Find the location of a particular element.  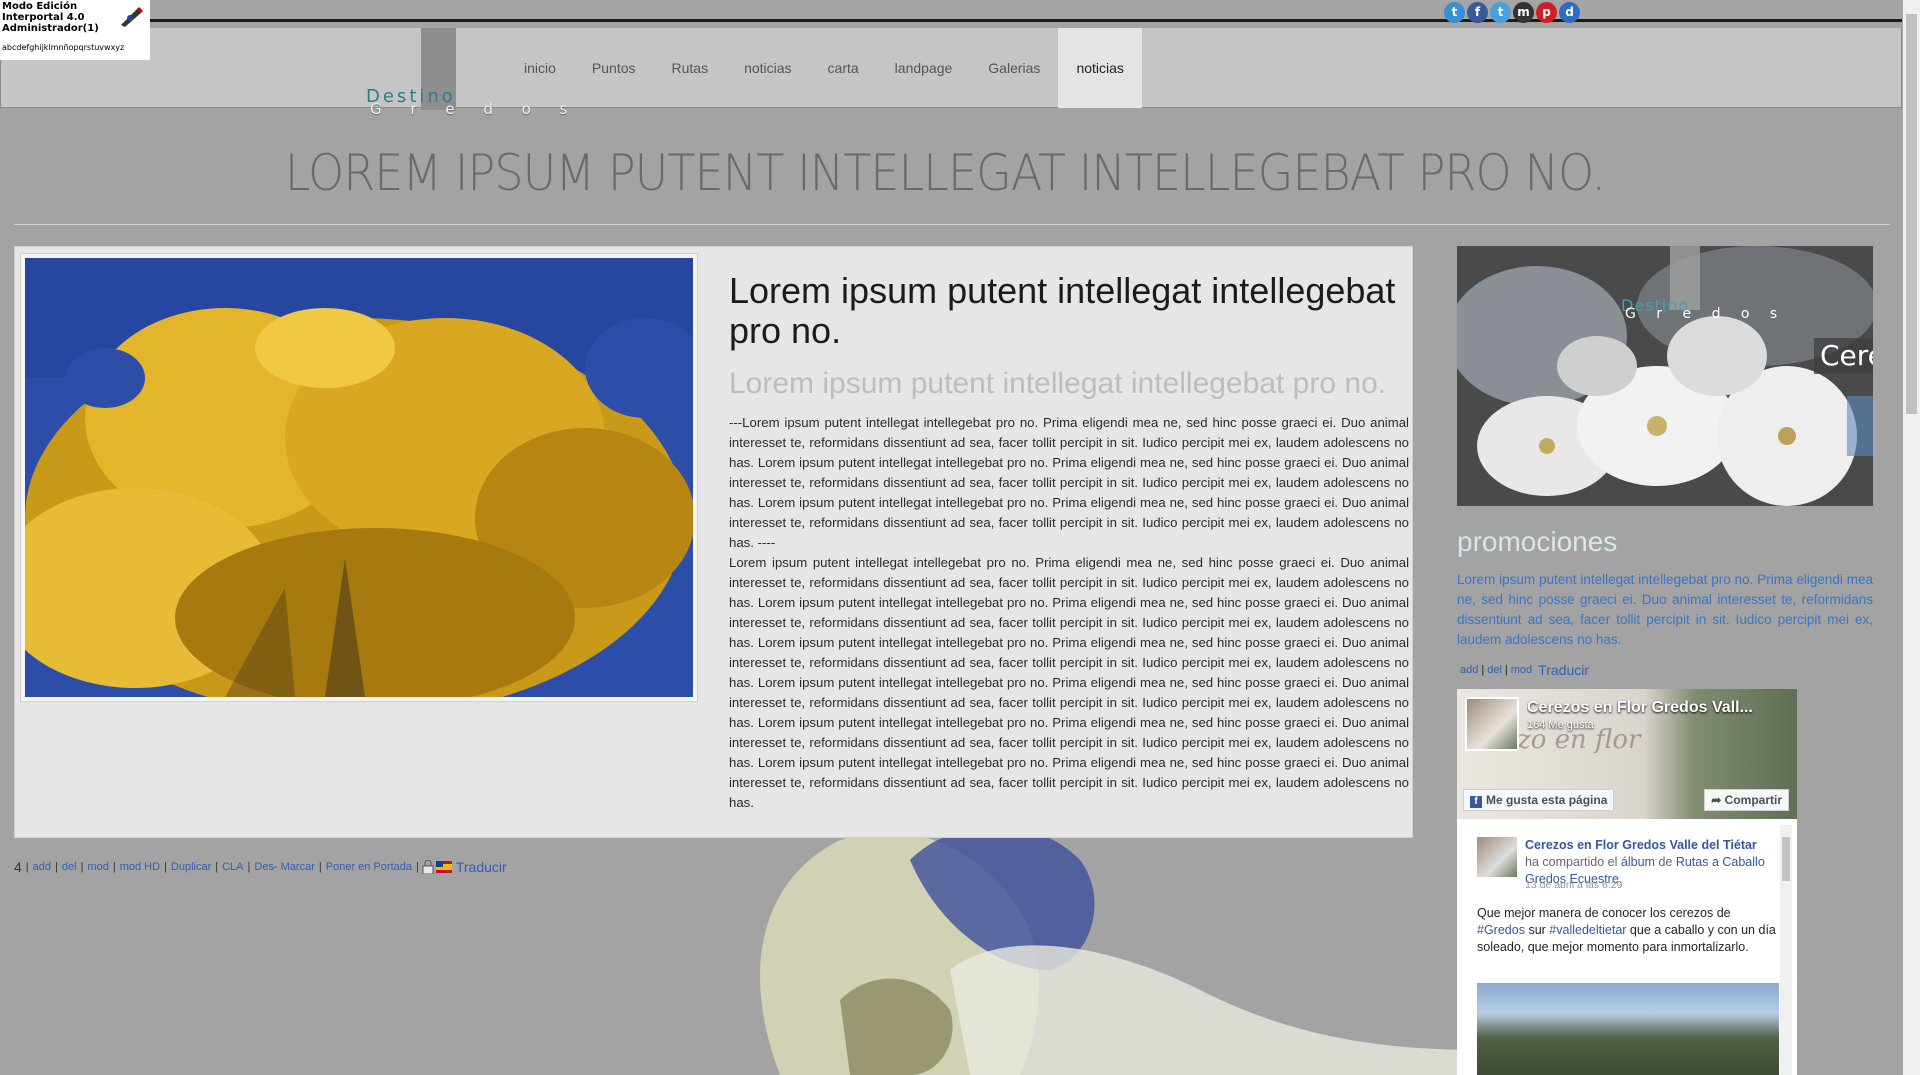

facebook-share-button: ➦ Compartir is located at coordinates (1746, 800).